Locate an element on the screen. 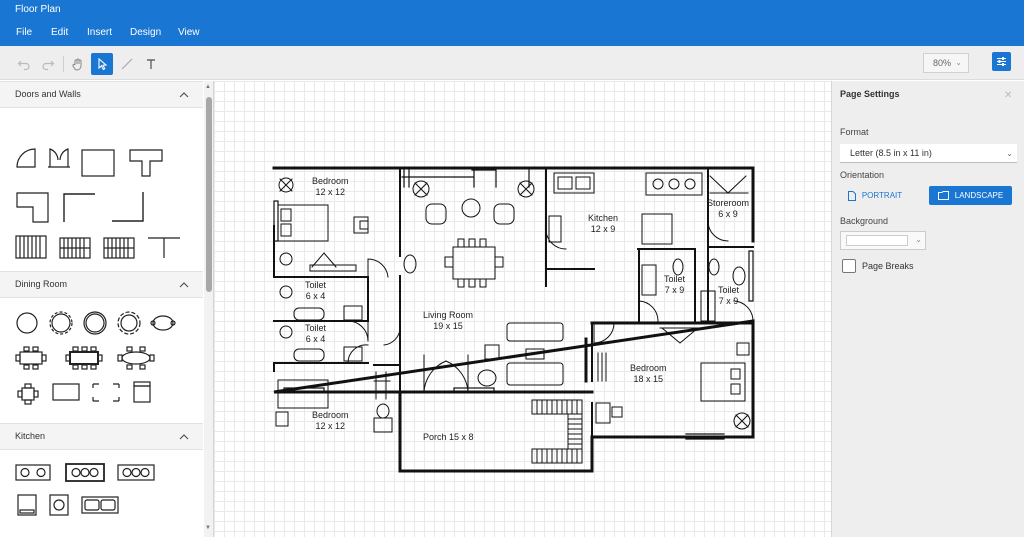 This screenshot has height=537, width=1024. line-tool-button is located at coordinates (127, 64).